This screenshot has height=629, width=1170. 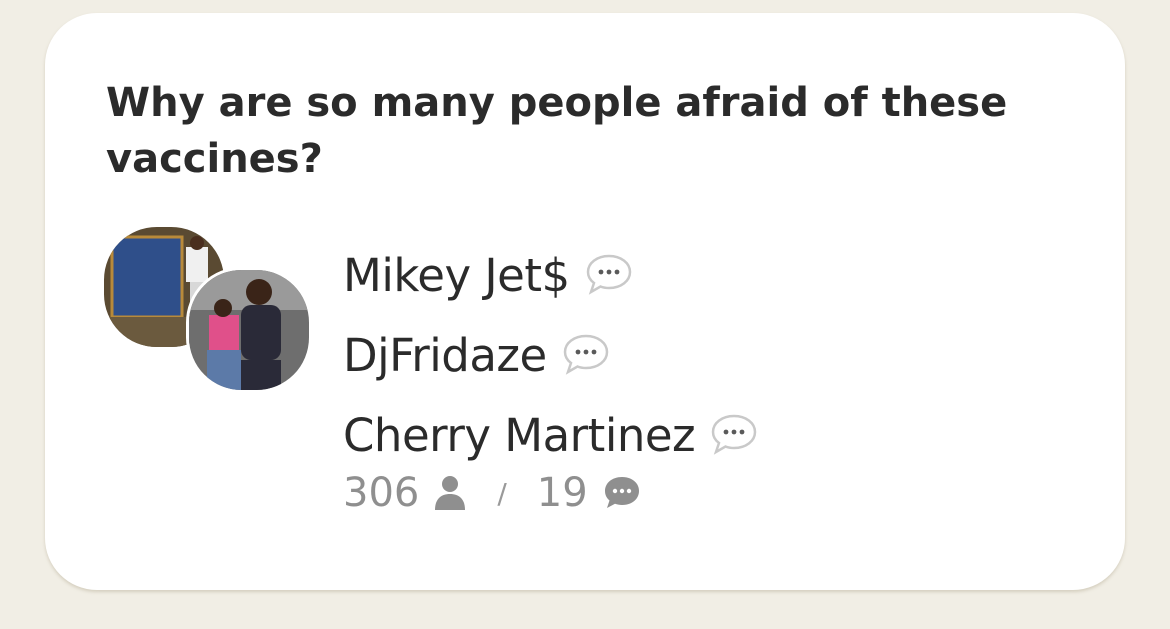 I want to click on speaker-list: Mikey Jet$ DjFridaze Cherry Martinez, so click(x=551, y=355).